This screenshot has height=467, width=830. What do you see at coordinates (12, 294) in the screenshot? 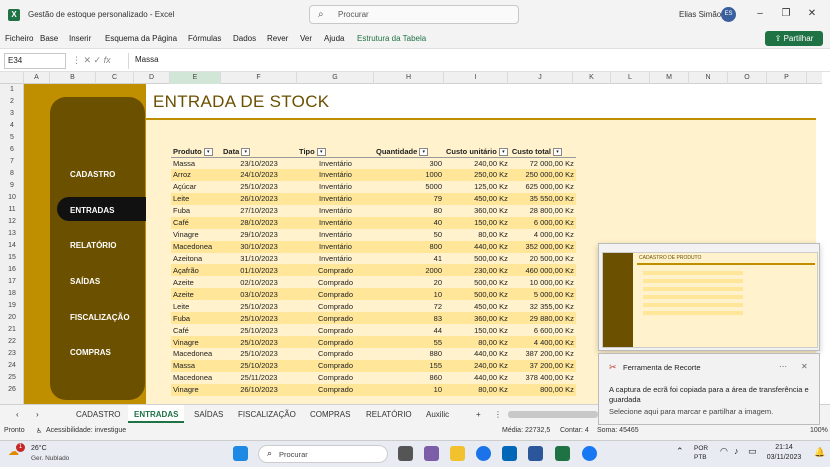
I see `row-header: 18` at bounding box center [12, 294].